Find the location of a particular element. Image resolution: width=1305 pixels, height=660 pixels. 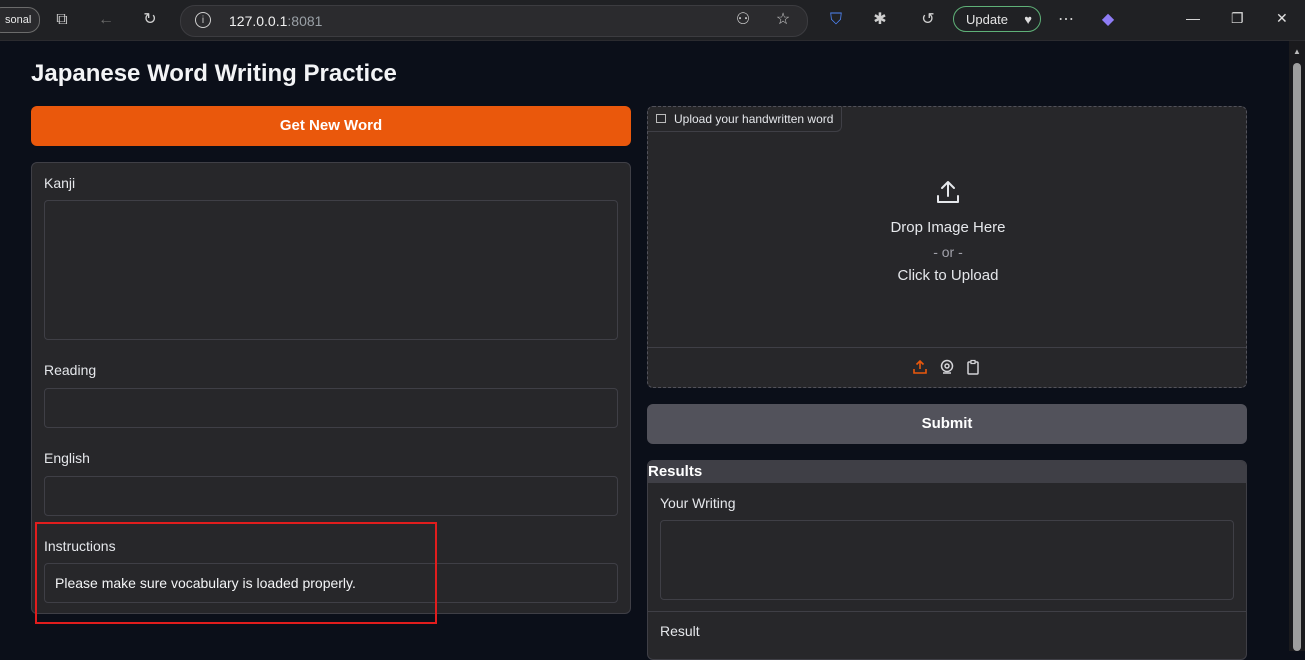

favorite-star-icon: ☆ is located at coordinates (783, 20).